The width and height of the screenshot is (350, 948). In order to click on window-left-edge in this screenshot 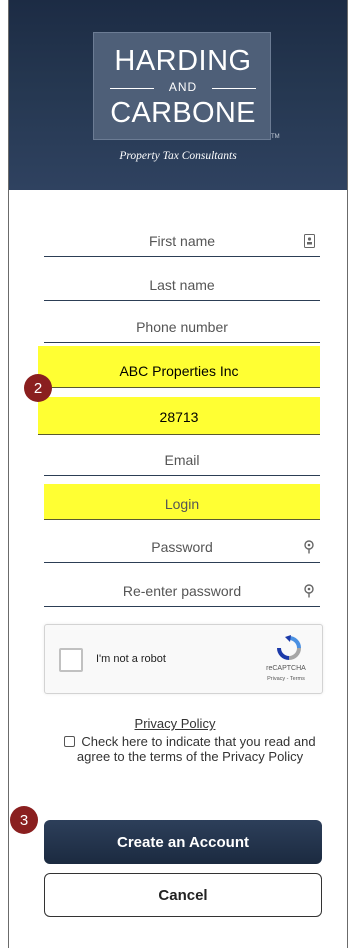, I will do `click(4, 474)`.